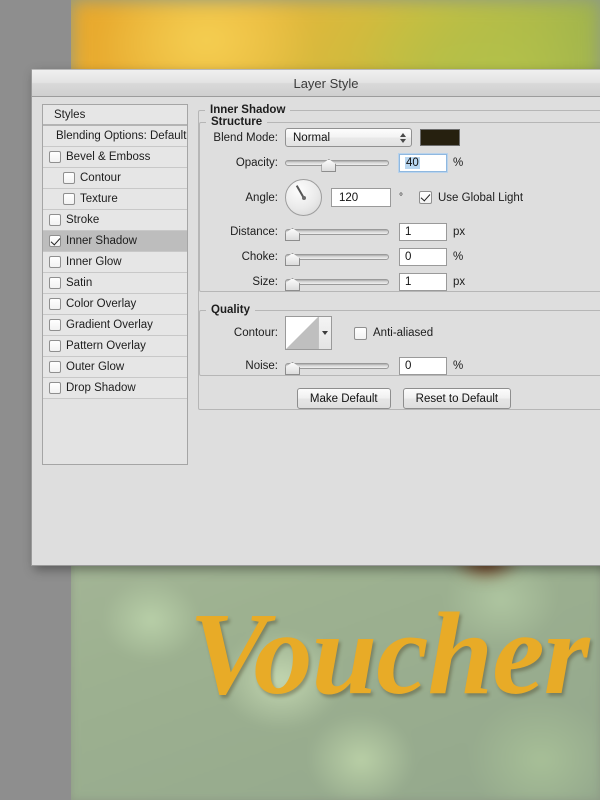 The height and width of the screenshot is (800, 600). I want to click on size-unit: px, so click(459, 282).